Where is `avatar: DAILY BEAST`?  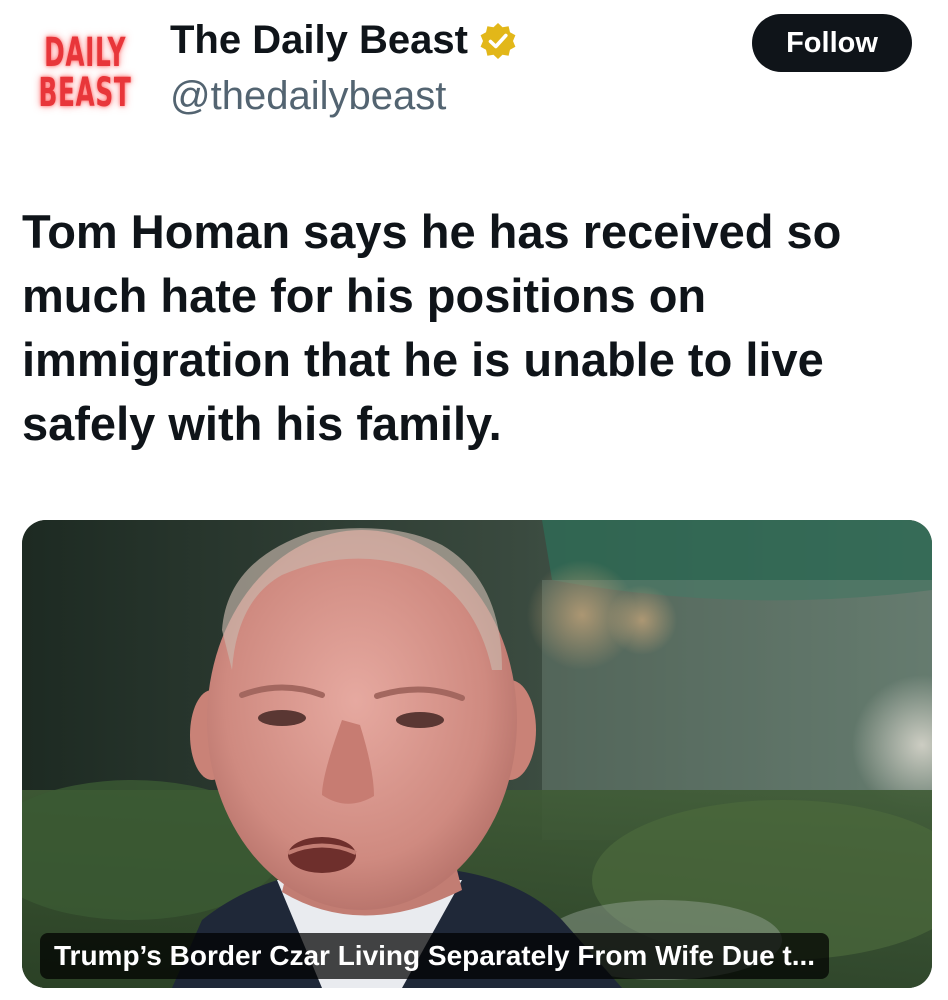 avatar: DAILY BEAST is located at coordinates (85, 73).